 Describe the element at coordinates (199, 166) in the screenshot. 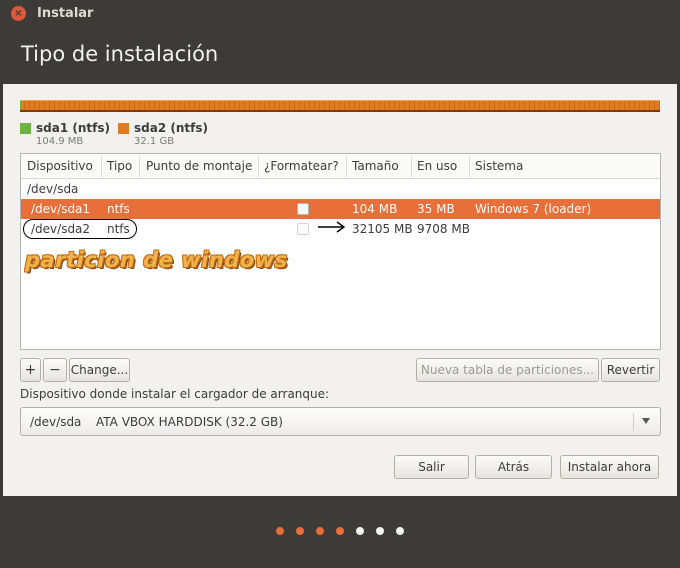

I see `column-header-mount: Punto de montaje` at that location.